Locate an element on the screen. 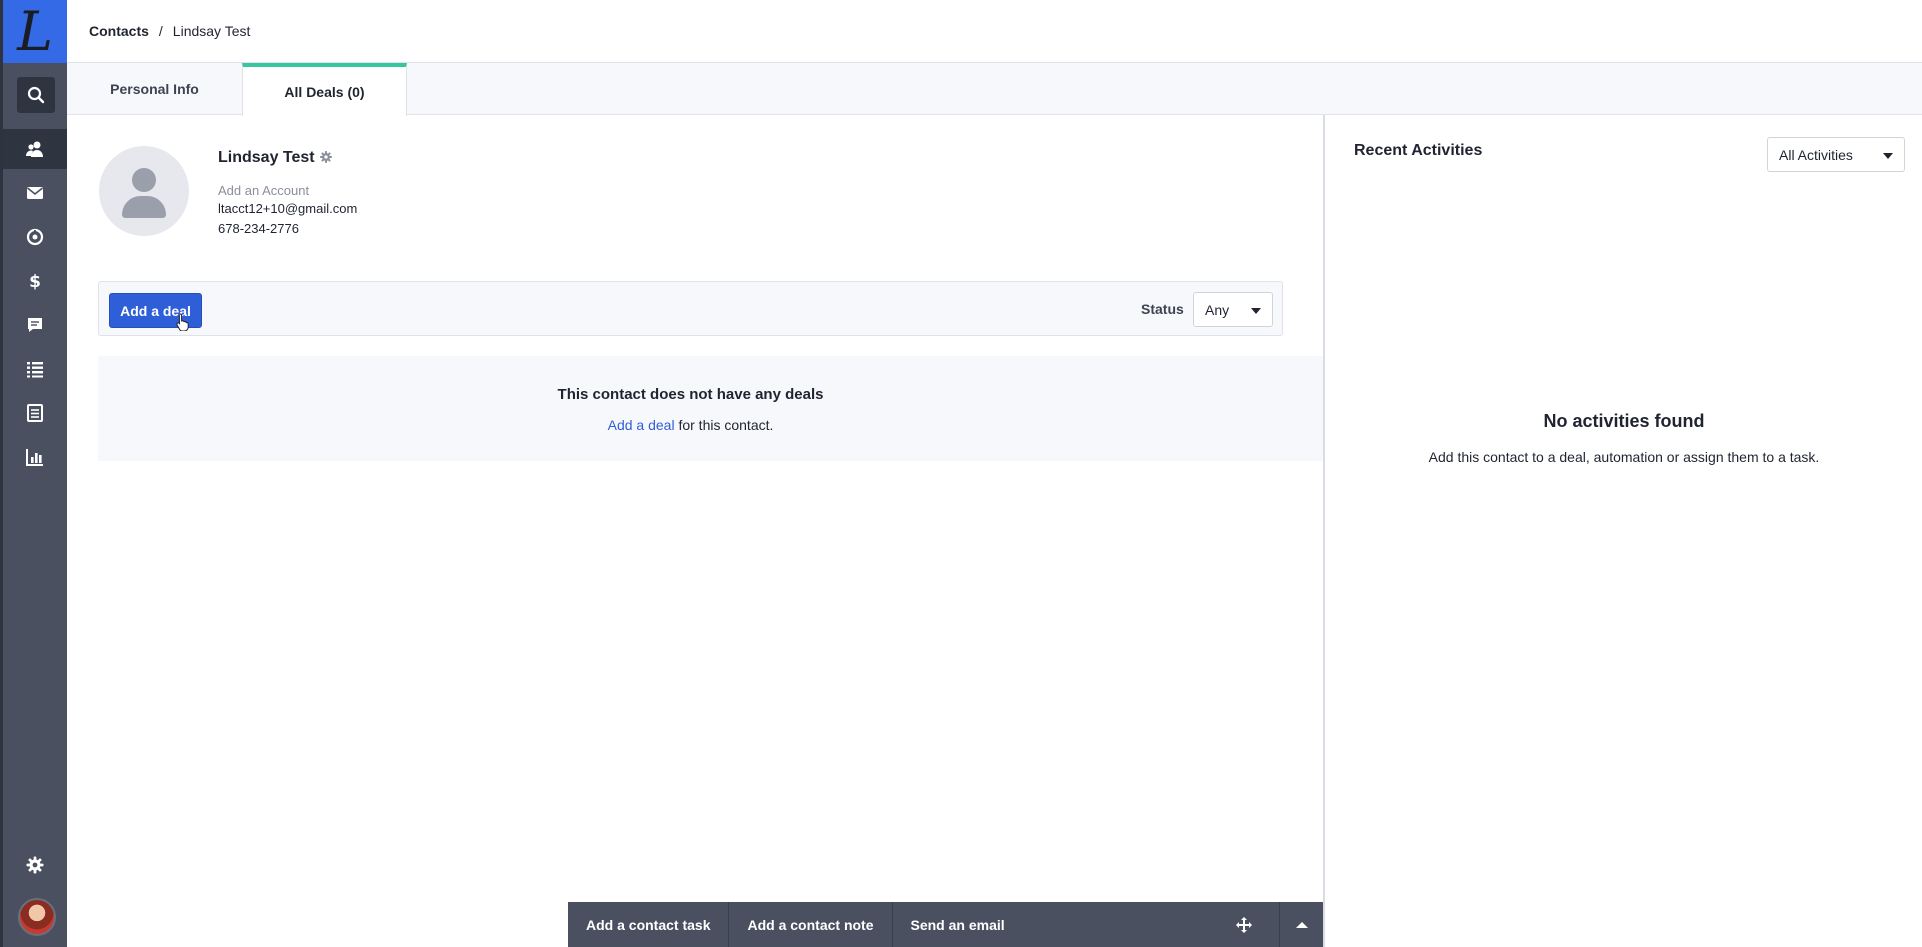 The width and height of the screenshot is (1922, 947). sidebar-item-email is located at coordinates (35, 193).